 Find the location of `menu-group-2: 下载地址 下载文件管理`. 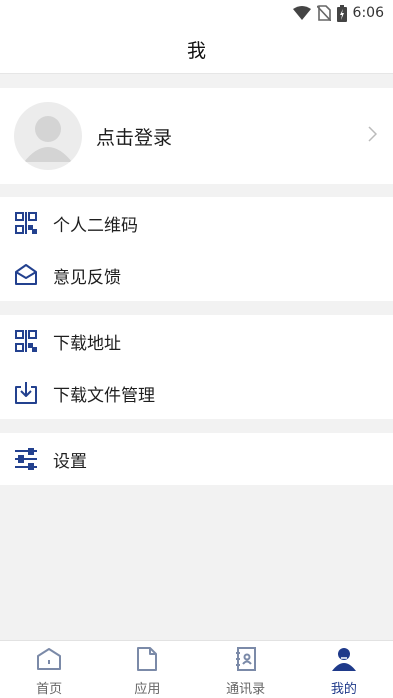

menu-group-2: 下载地址 下载文件管理 is located at coordinates (196, 367).